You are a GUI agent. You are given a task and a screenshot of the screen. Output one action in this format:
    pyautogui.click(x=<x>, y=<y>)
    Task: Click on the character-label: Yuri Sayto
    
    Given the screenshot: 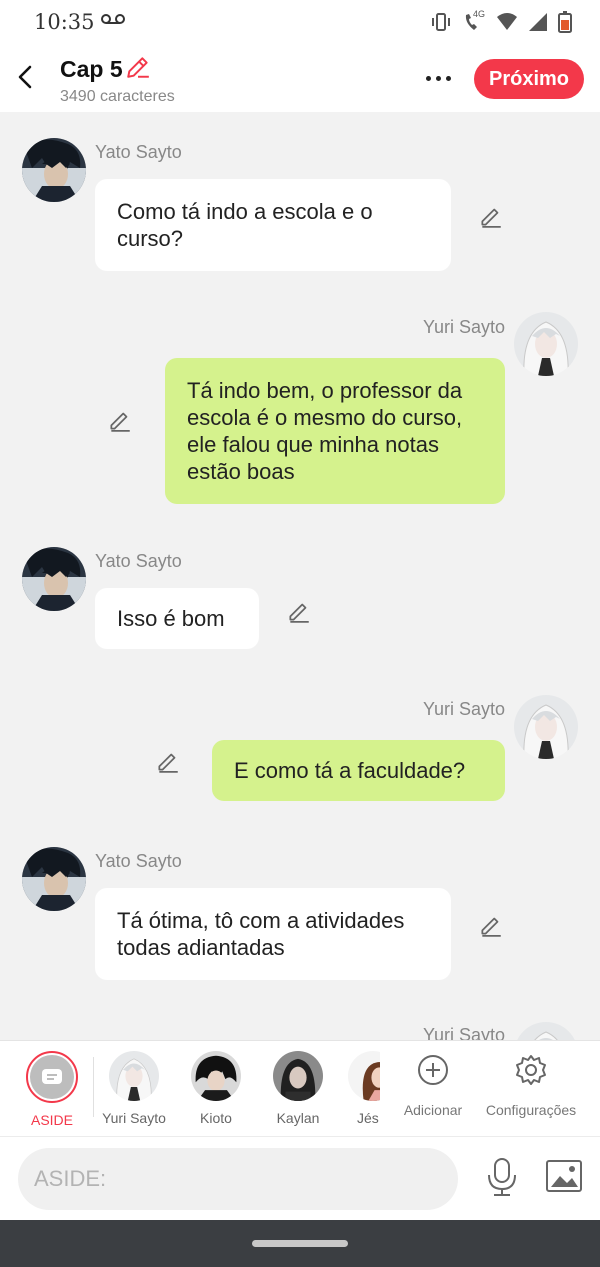 What is the action you would take?
    pyautogui.click(x=134, y=1118)
    